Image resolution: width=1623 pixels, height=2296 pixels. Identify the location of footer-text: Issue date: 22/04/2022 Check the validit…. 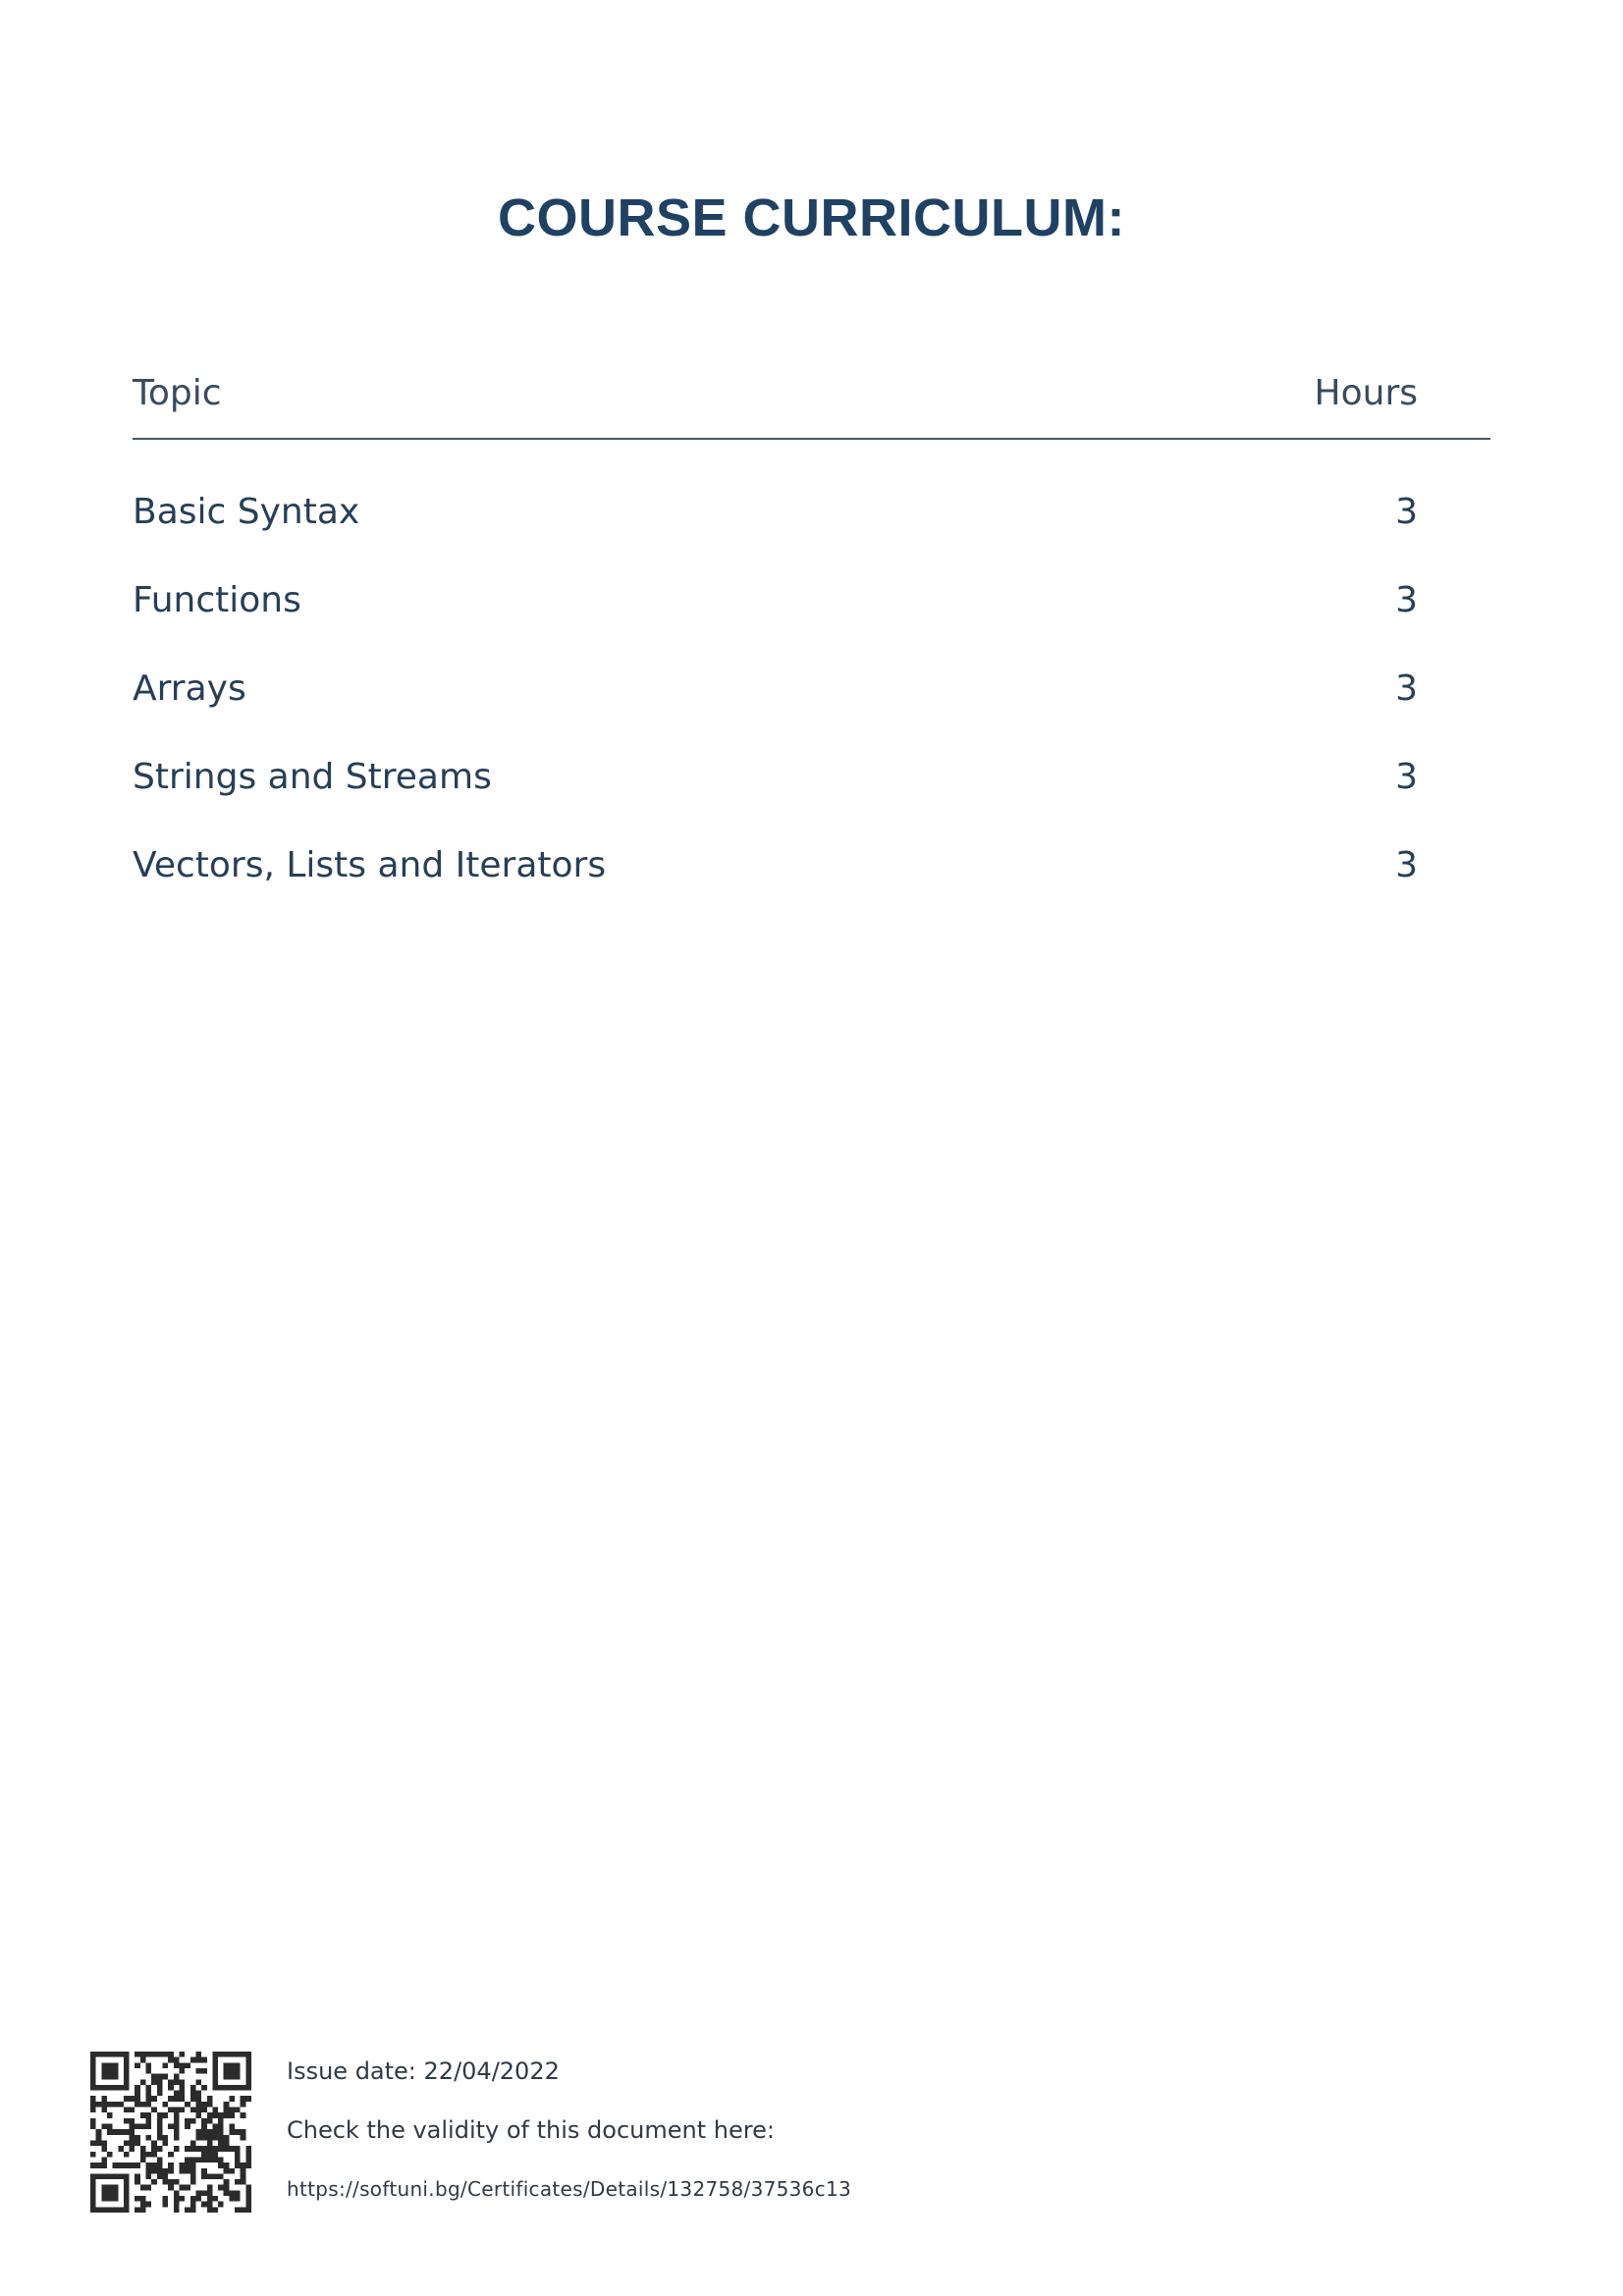
(569, 2127).